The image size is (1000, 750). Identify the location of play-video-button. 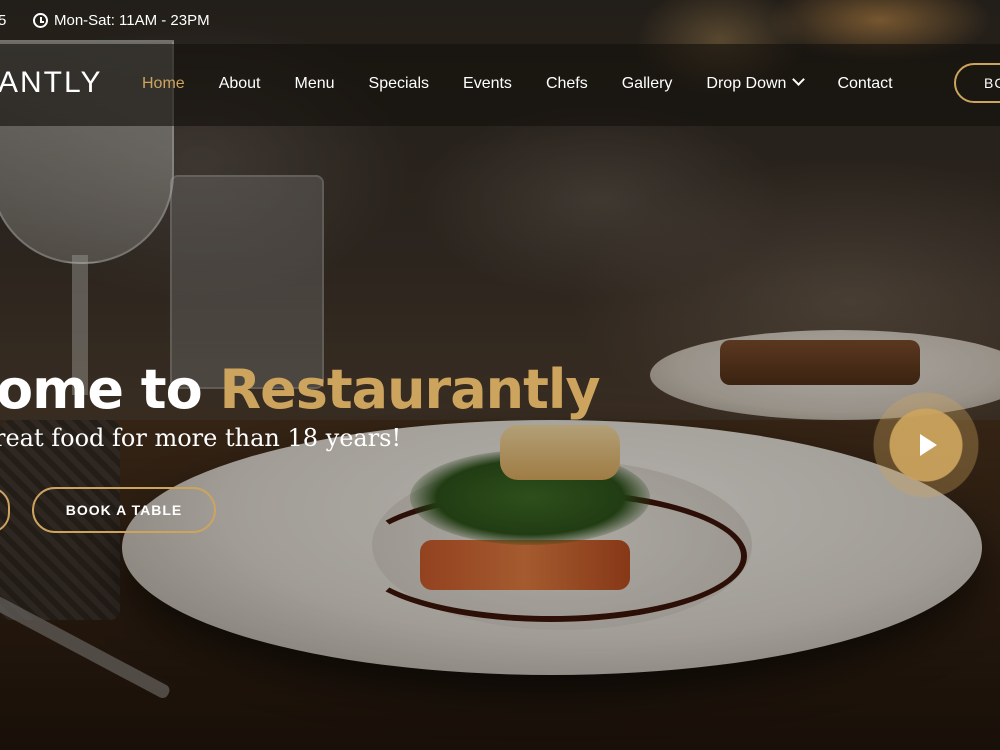
(926, 445).